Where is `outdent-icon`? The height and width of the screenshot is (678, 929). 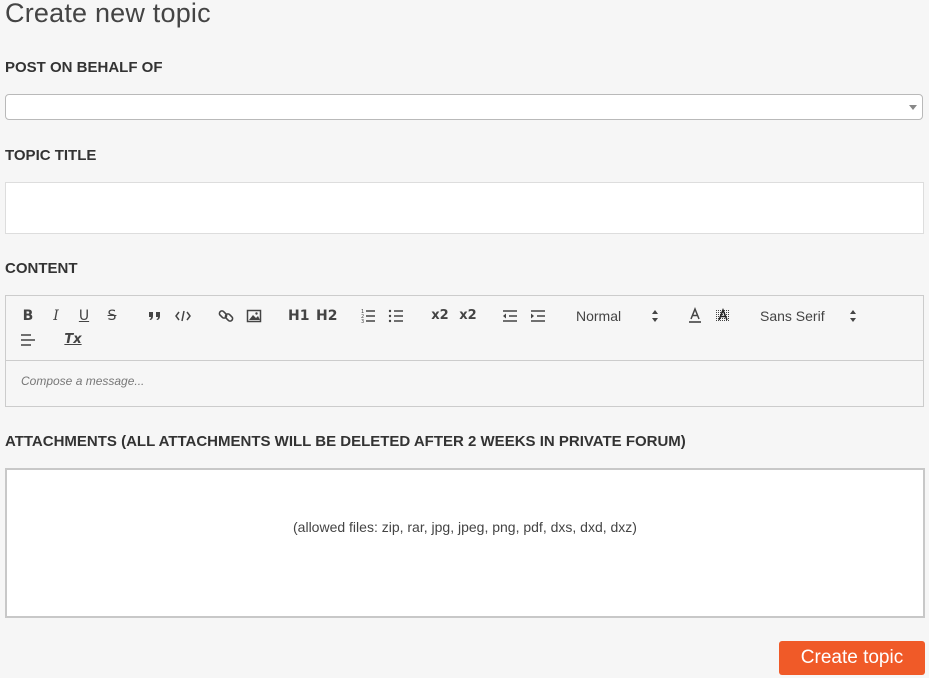
outdent-icon is located at coordinates (510, 316).